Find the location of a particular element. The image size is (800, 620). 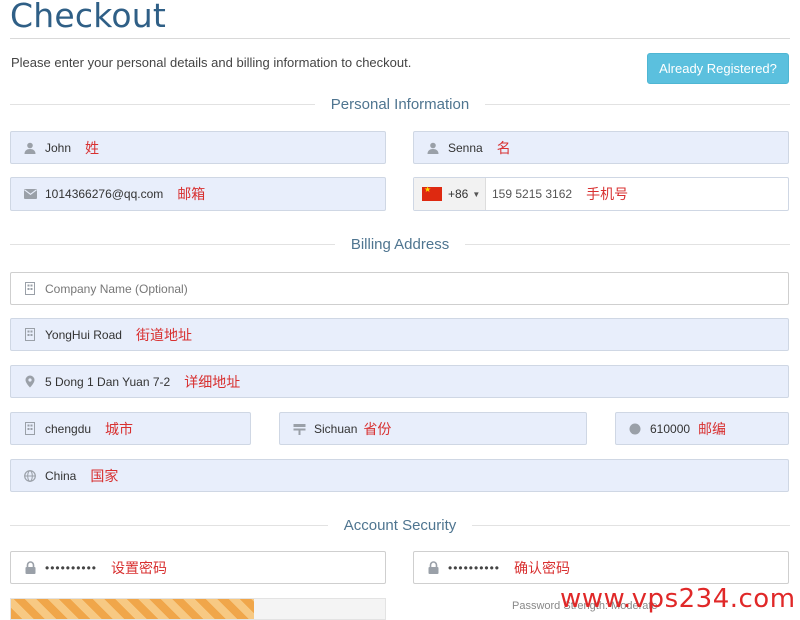

section-title: Account Security is located at coordinates (400, 525).